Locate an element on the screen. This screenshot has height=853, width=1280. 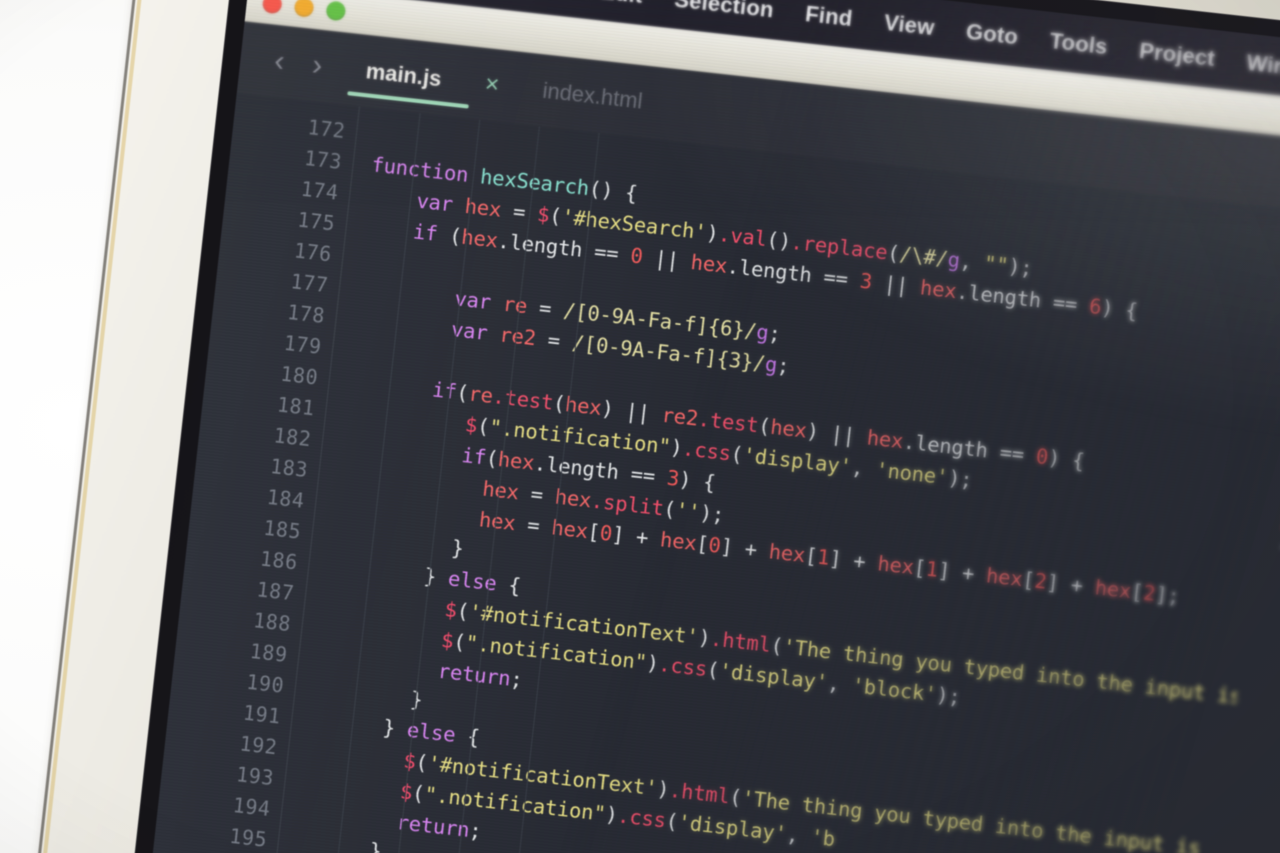
line-number: 172 is located at coordinates (326, 128).